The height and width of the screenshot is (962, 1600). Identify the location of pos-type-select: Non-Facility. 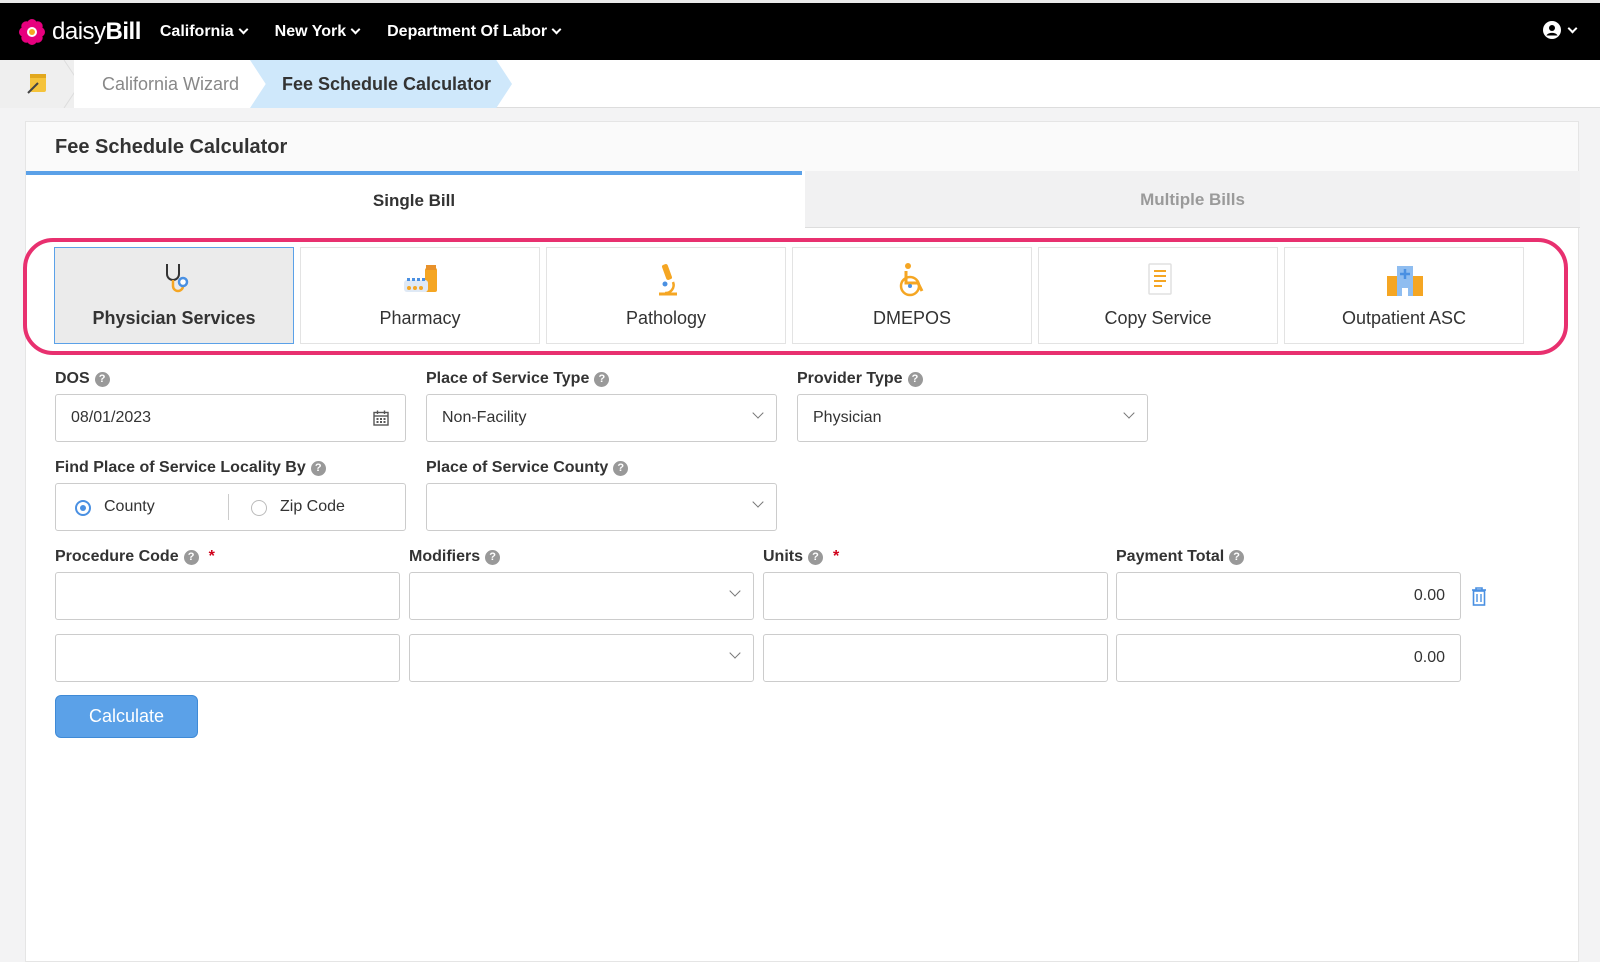
(601, 418).